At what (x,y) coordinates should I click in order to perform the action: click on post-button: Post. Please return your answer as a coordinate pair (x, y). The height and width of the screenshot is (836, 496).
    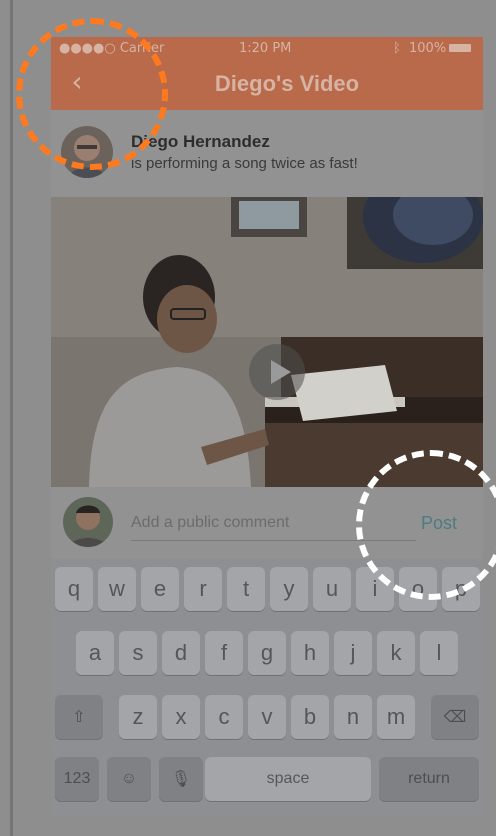
    Looking at the image, I should click on (439, 523).